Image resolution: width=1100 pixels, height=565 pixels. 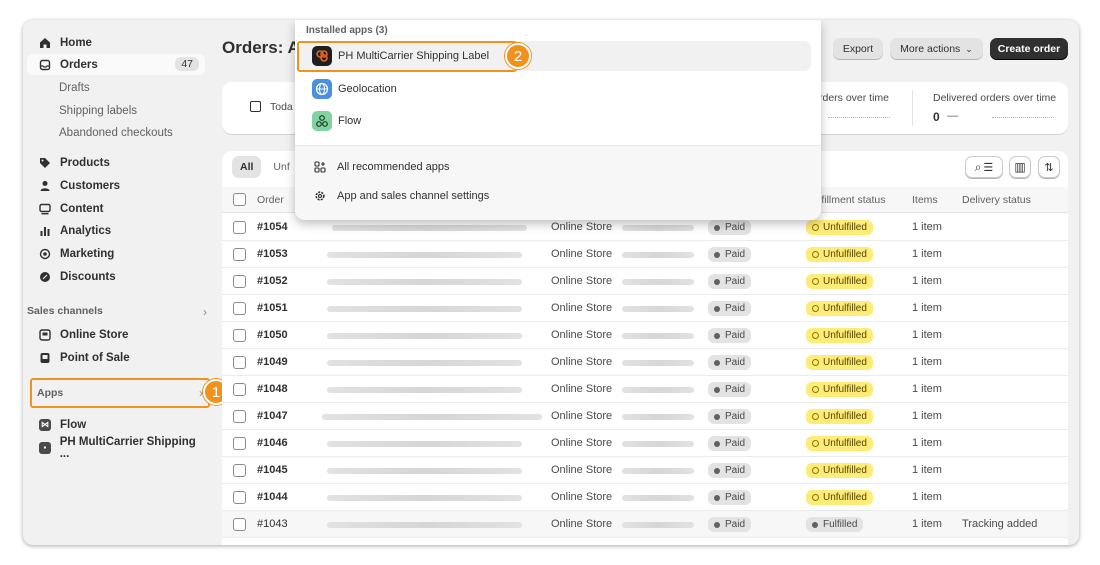 I want to click on order-number: #1054, so click(x=272, y=227).